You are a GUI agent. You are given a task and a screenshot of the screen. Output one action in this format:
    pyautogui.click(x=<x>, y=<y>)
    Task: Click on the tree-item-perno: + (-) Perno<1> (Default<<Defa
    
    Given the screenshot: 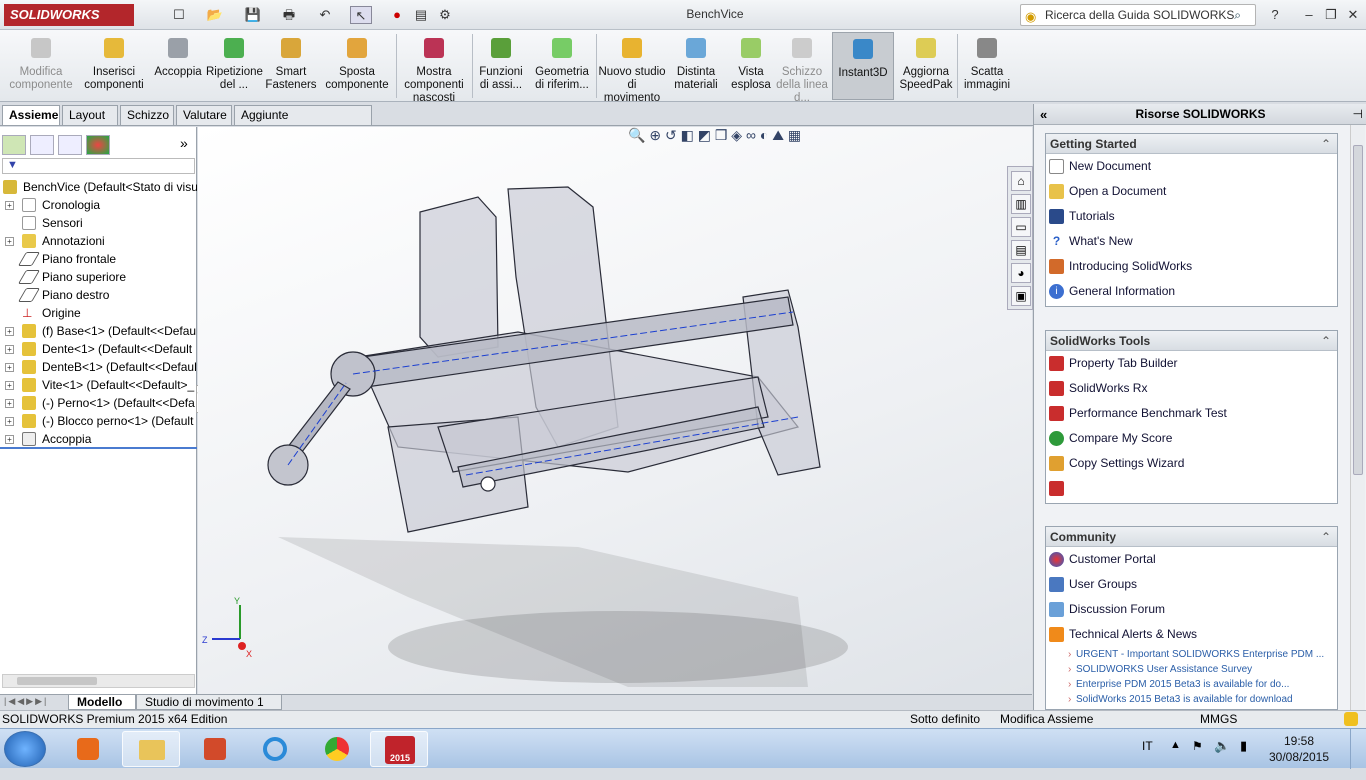 What is the action you would take?
    pyautogui.click(x=98, y=403)
    